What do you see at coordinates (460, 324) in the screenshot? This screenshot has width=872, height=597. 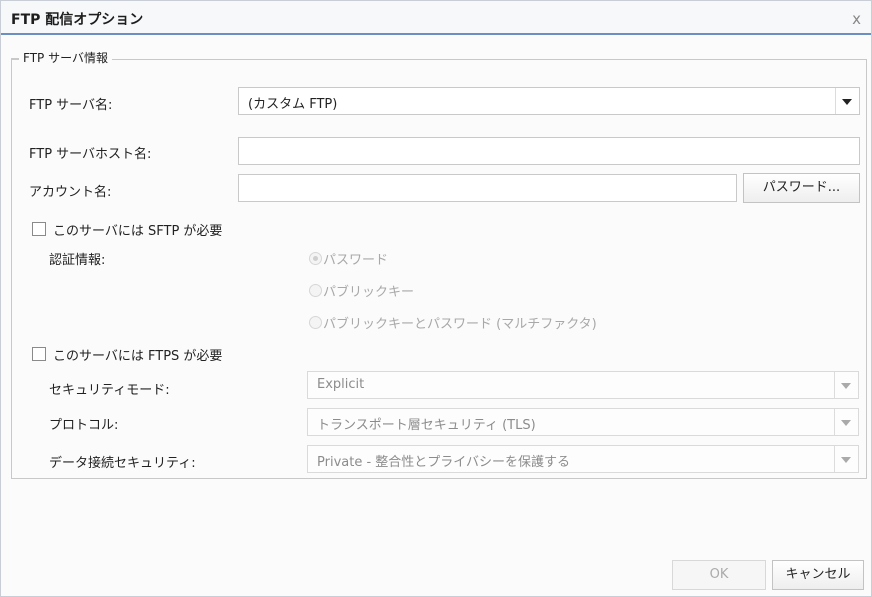 I see `auth-multifactor-label: パブリックキーとパスワード (マルチファクタ)` at bounding box center [460, 324].